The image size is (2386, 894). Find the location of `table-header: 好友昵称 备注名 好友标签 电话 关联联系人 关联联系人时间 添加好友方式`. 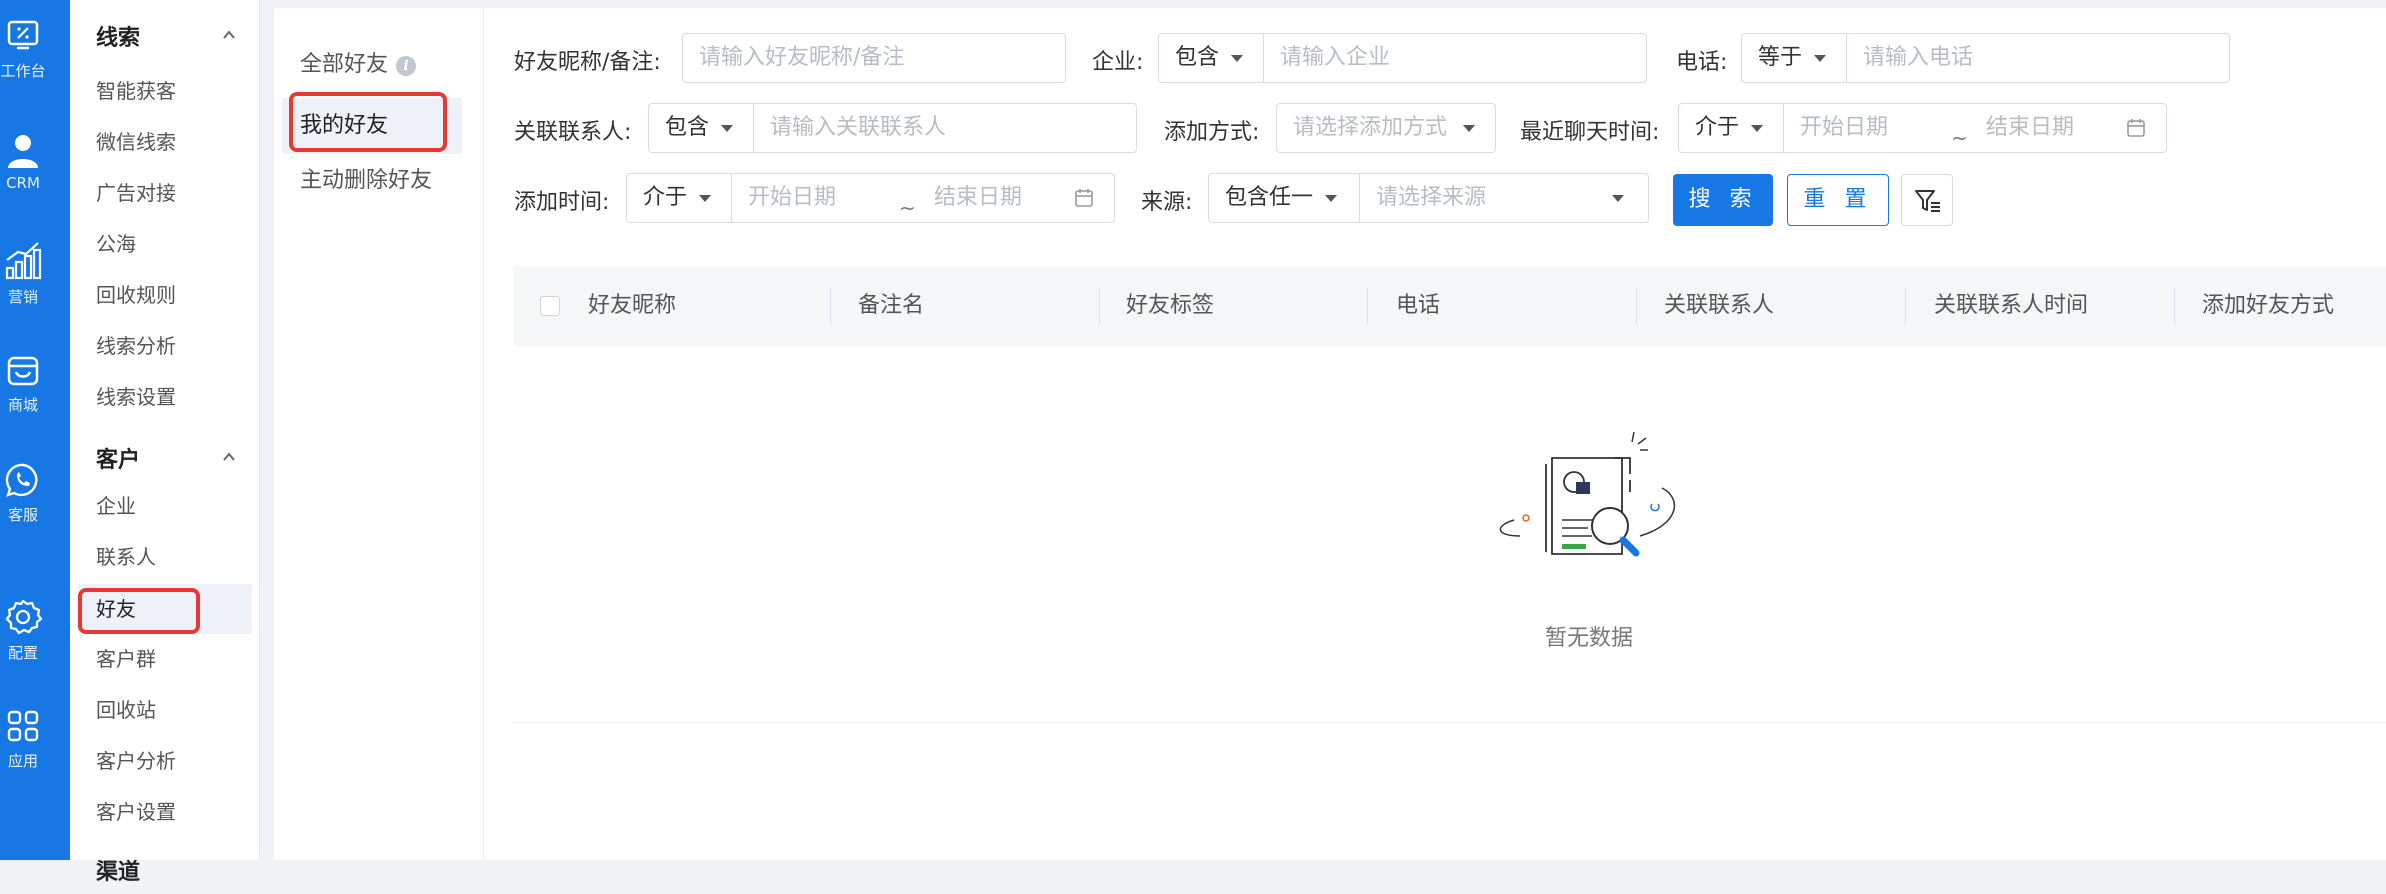

table-header: 好友昵称 备注名 好友标签 电话 关联联系人 关联联系人时间 添加好友方式 is located at coordinates (1450, 306).